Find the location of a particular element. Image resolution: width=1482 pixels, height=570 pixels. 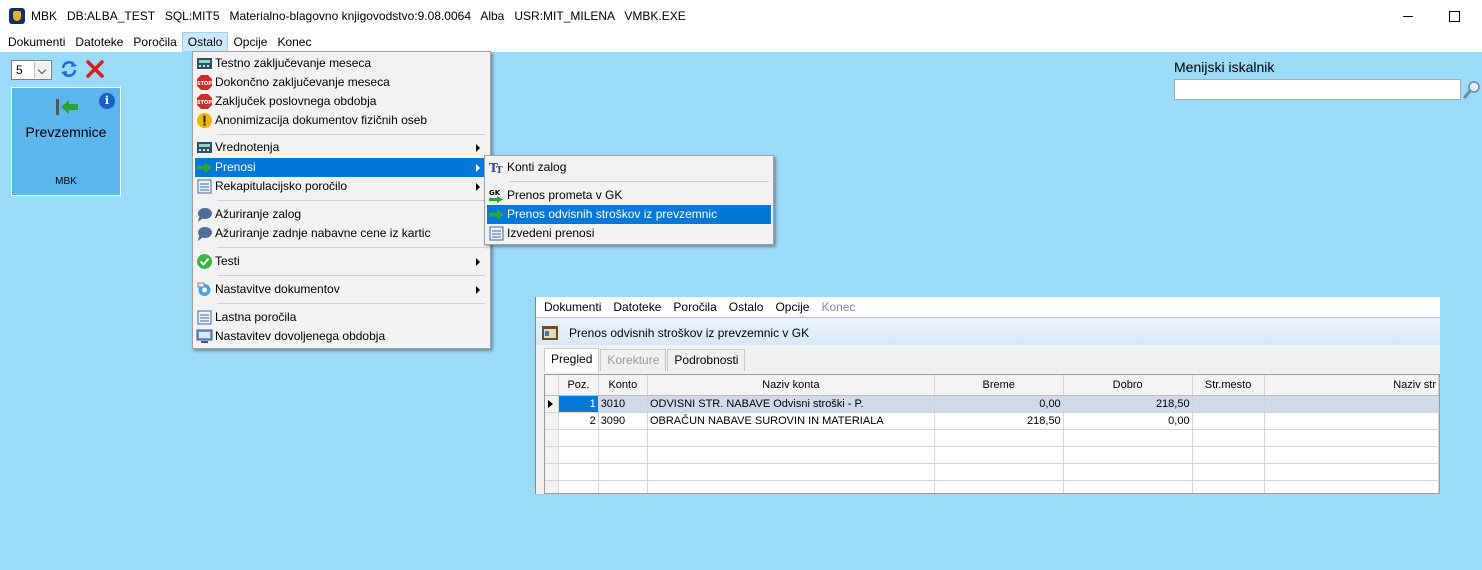

cell-konto: 3090 is located at coordinates (623, 421).